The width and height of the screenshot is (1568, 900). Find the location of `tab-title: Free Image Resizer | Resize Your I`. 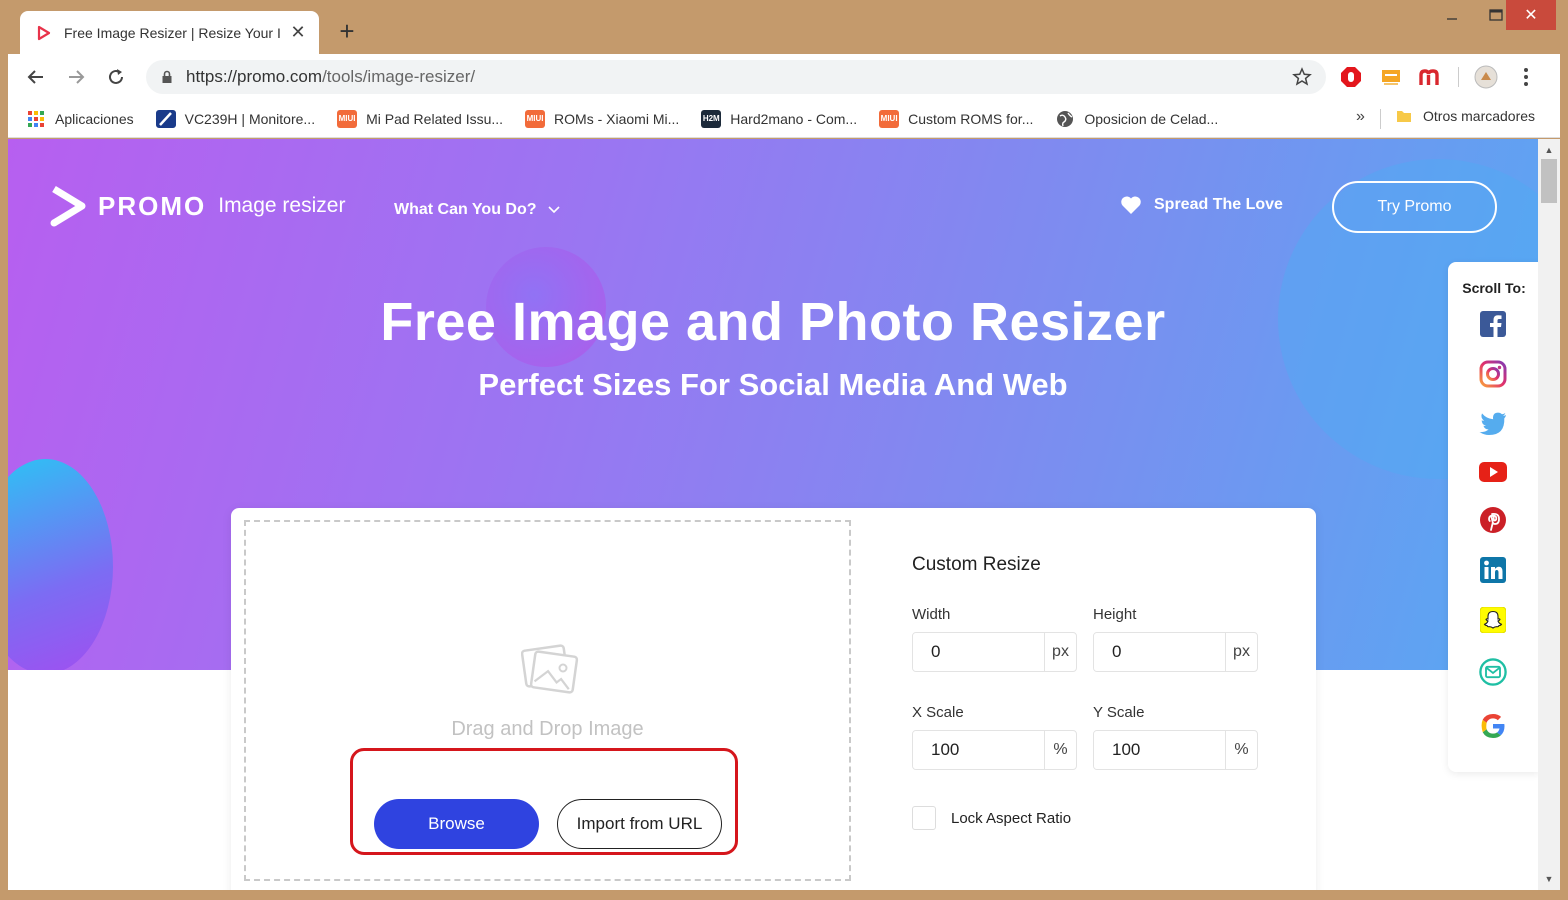

tab-title: Free Image Resizer | Resize Your I is located at coordinates (172, 32).